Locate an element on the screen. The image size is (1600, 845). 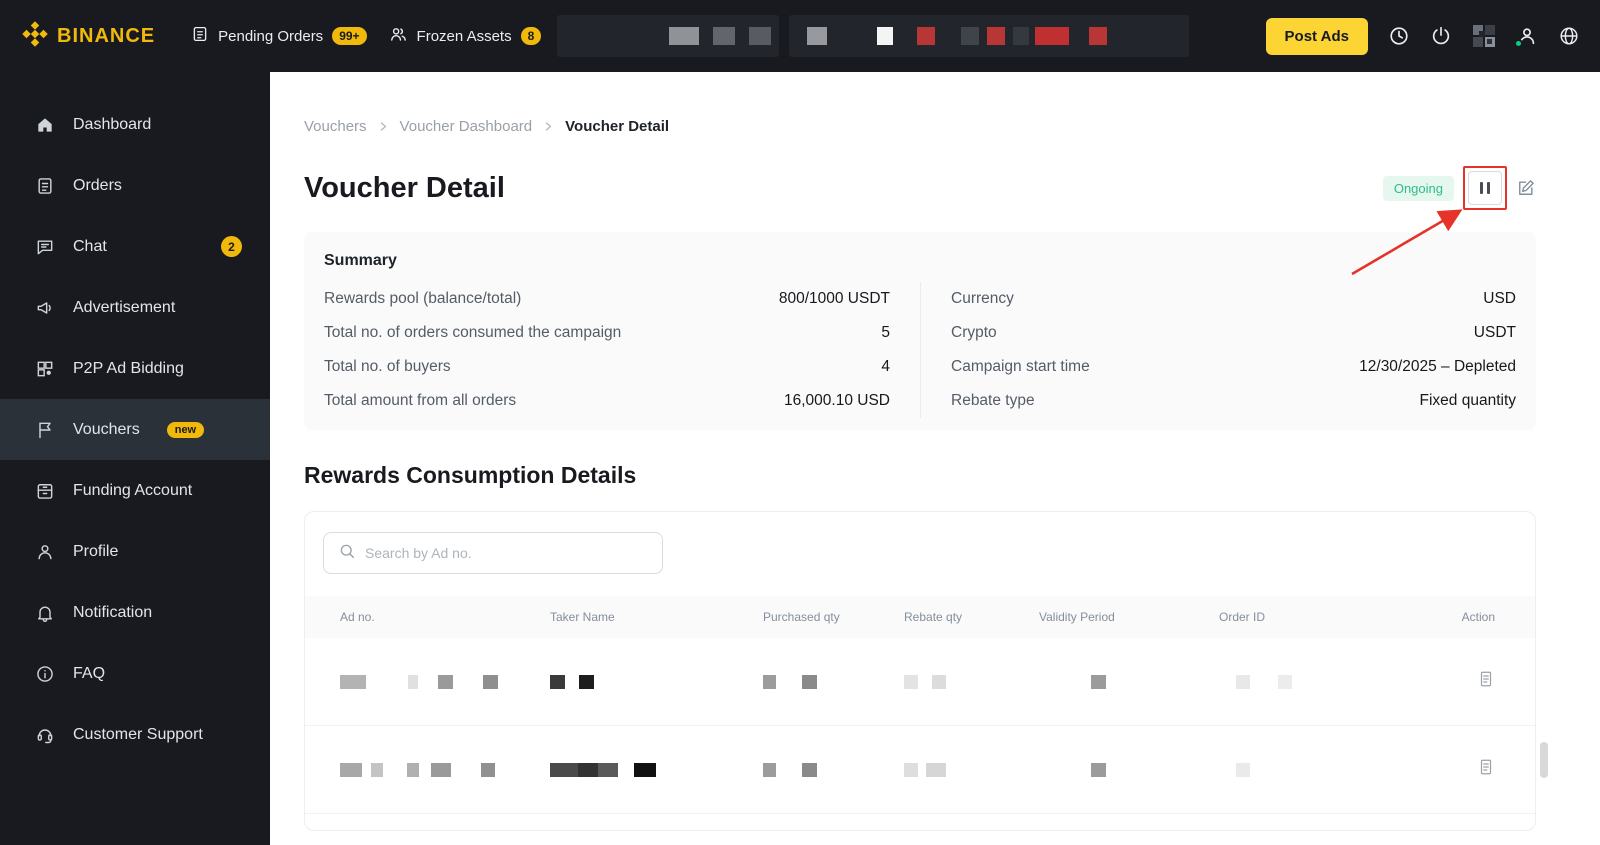
summary-label: Currency is located at coordinates (982, 298).